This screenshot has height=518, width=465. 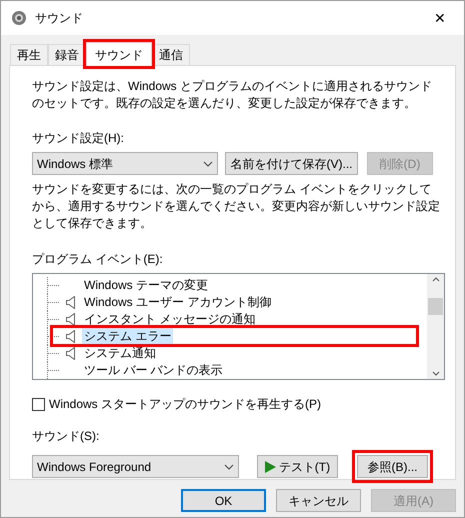 What do you see at coordinates (236, 206) in the screenshot?
I see `instruction-text: サウンドを変更するには、次の一覧のプログラム イベントをクリックしてから、適用するサウンドを選んでください。変更内容が新しいサウンド設定として保存できます。` at bounding box center [236, 206].